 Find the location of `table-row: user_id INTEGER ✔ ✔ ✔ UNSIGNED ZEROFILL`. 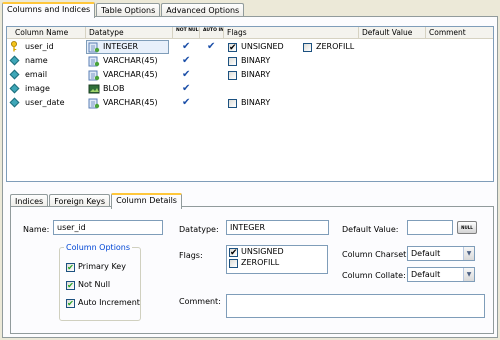

table-row: user_id INTEGER ✔ ✔ ✔ UNSIGNED ZEROFILL is located at coordinates (250, 47).